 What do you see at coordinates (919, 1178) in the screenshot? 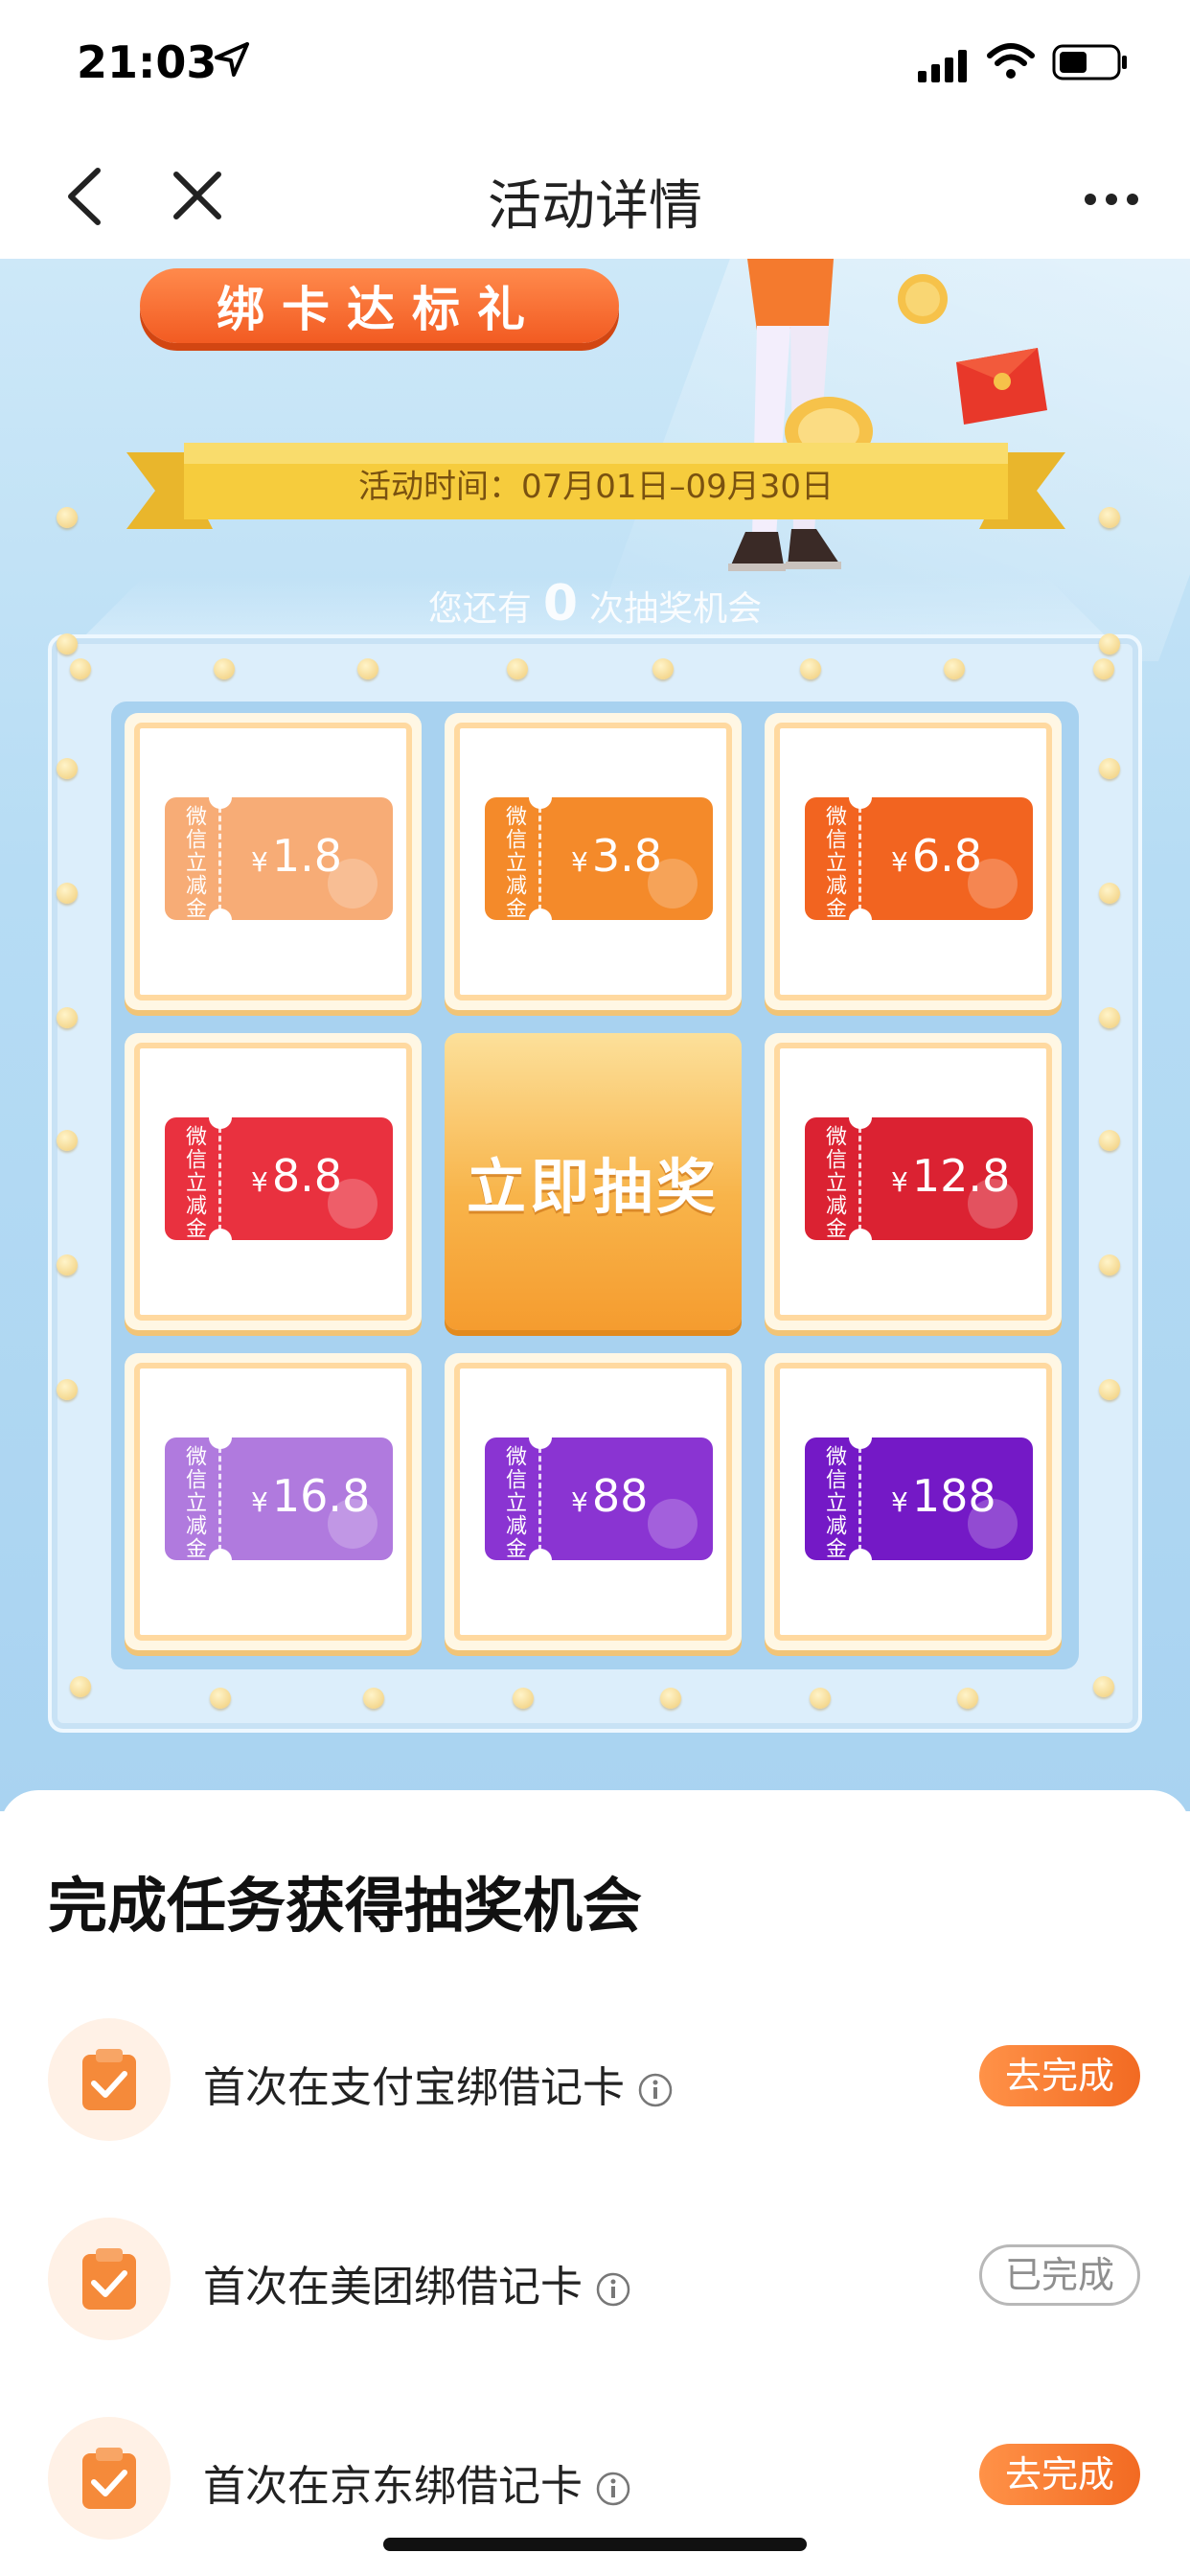
I see `prize-coupon: 微信立减金 ¥12.8` at bounding box center [919, 1178].